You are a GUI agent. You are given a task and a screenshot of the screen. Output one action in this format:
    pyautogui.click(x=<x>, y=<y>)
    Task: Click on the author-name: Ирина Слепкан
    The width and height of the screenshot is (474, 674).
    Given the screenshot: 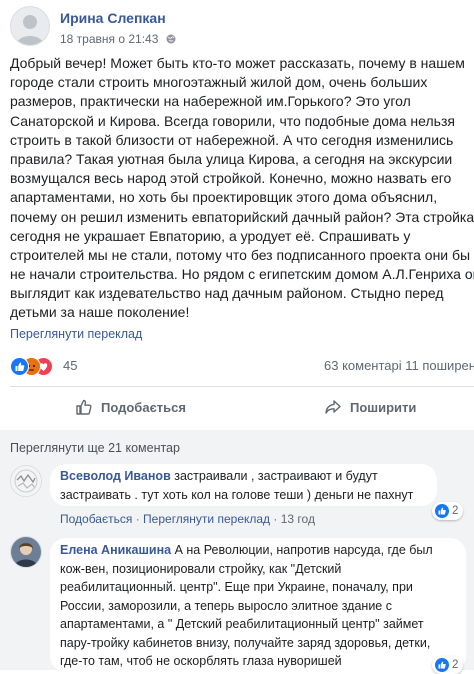 What is the action you would take?
    pyautogui.click(x=113, y=18)
    